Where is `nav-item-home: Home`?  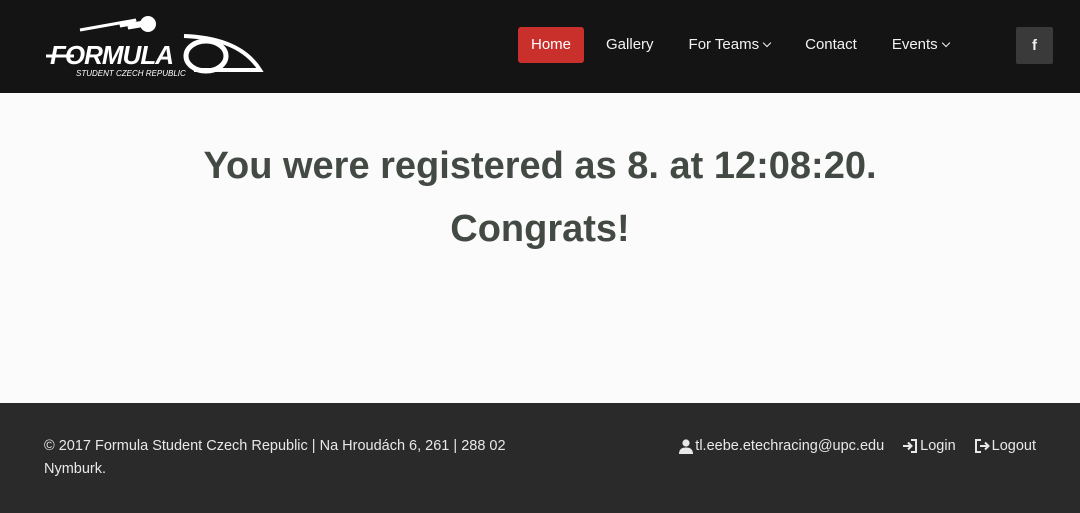
nav-item-home: Home is located at coordinates (551, 45).